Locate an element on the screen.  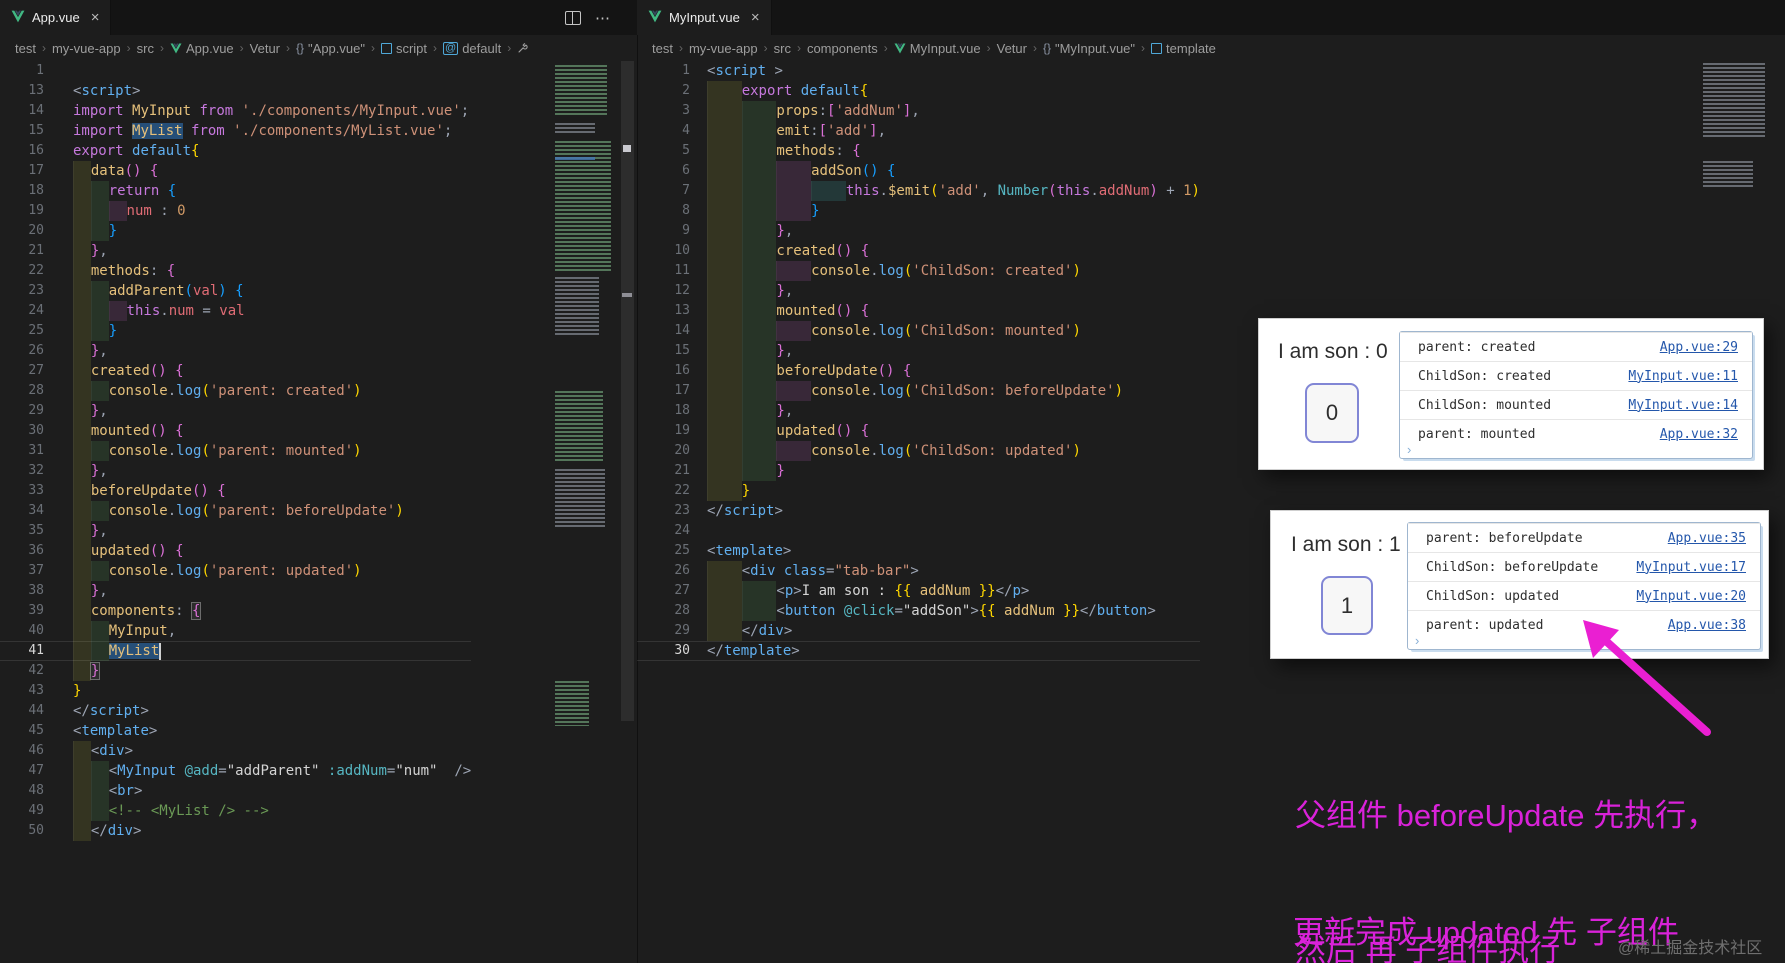
code-line: 35}, is located at coordinates (235, 531).